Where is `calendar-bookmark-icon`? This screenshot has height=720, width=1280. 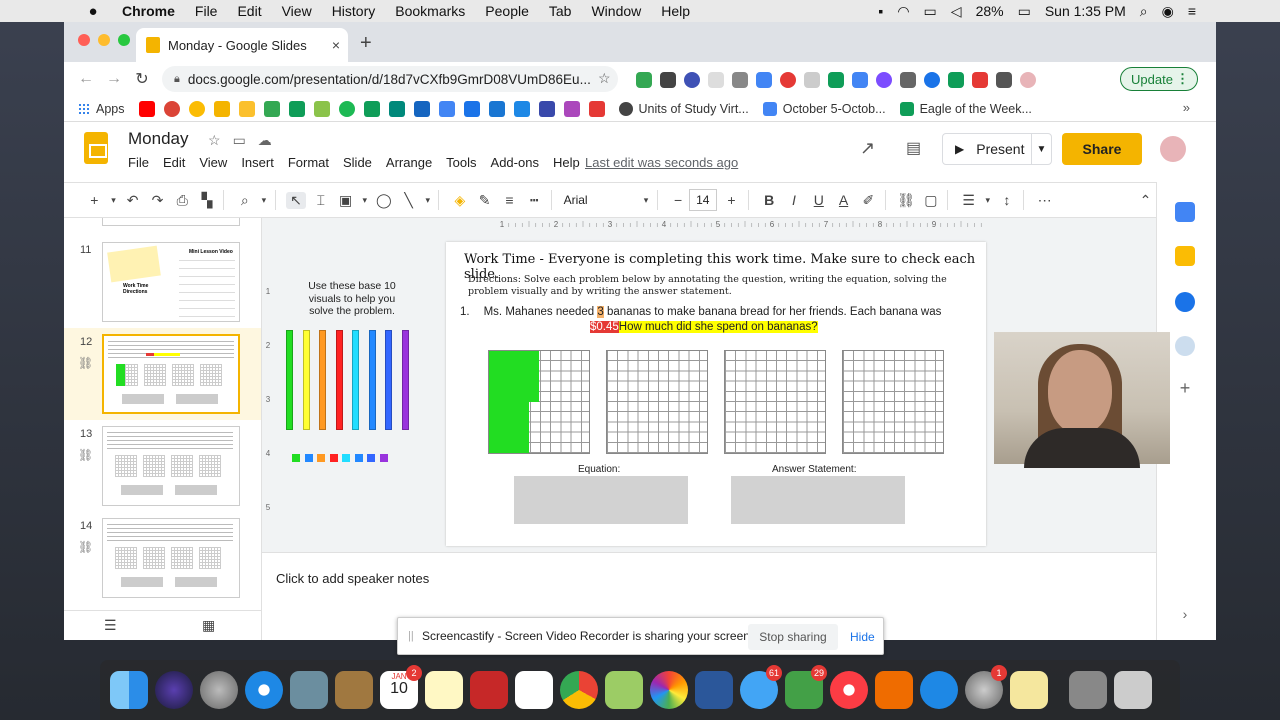
calendar-bookmark-icon is located at coordinates (496, 108).